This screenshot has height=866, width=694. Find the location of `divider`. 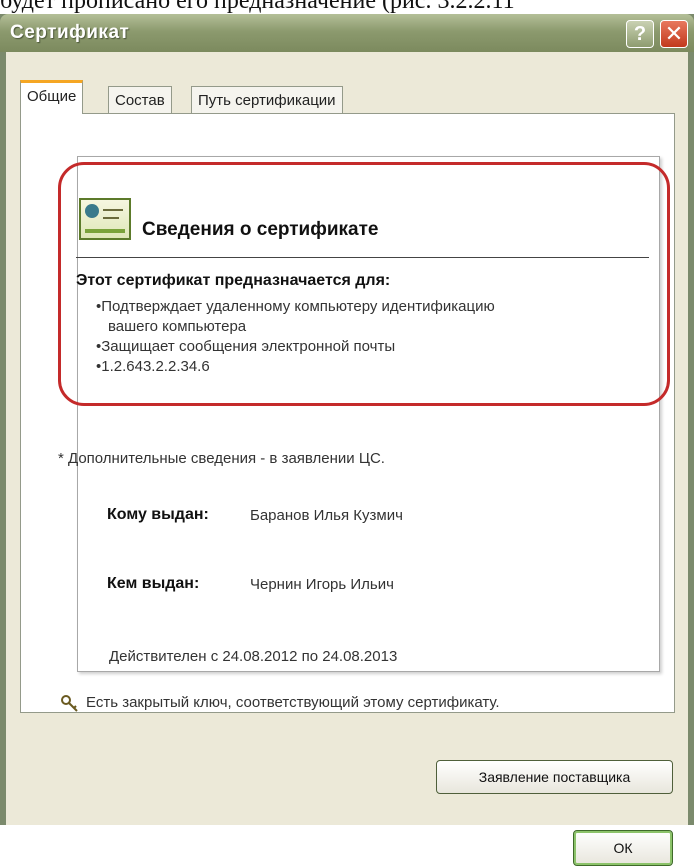

divider is located at coordinates (362, 257).